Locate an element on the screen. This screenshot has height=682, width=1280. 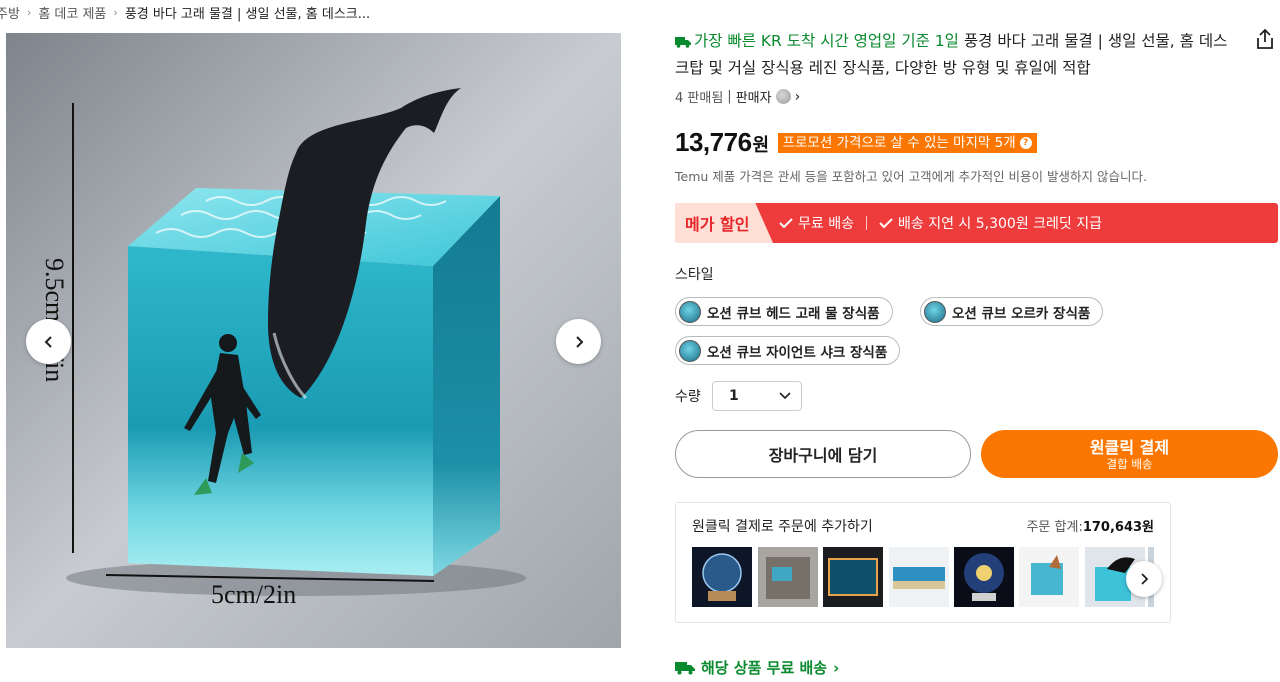
bundle-total-value: 170,643원 is located at coordinates (1118, 527).